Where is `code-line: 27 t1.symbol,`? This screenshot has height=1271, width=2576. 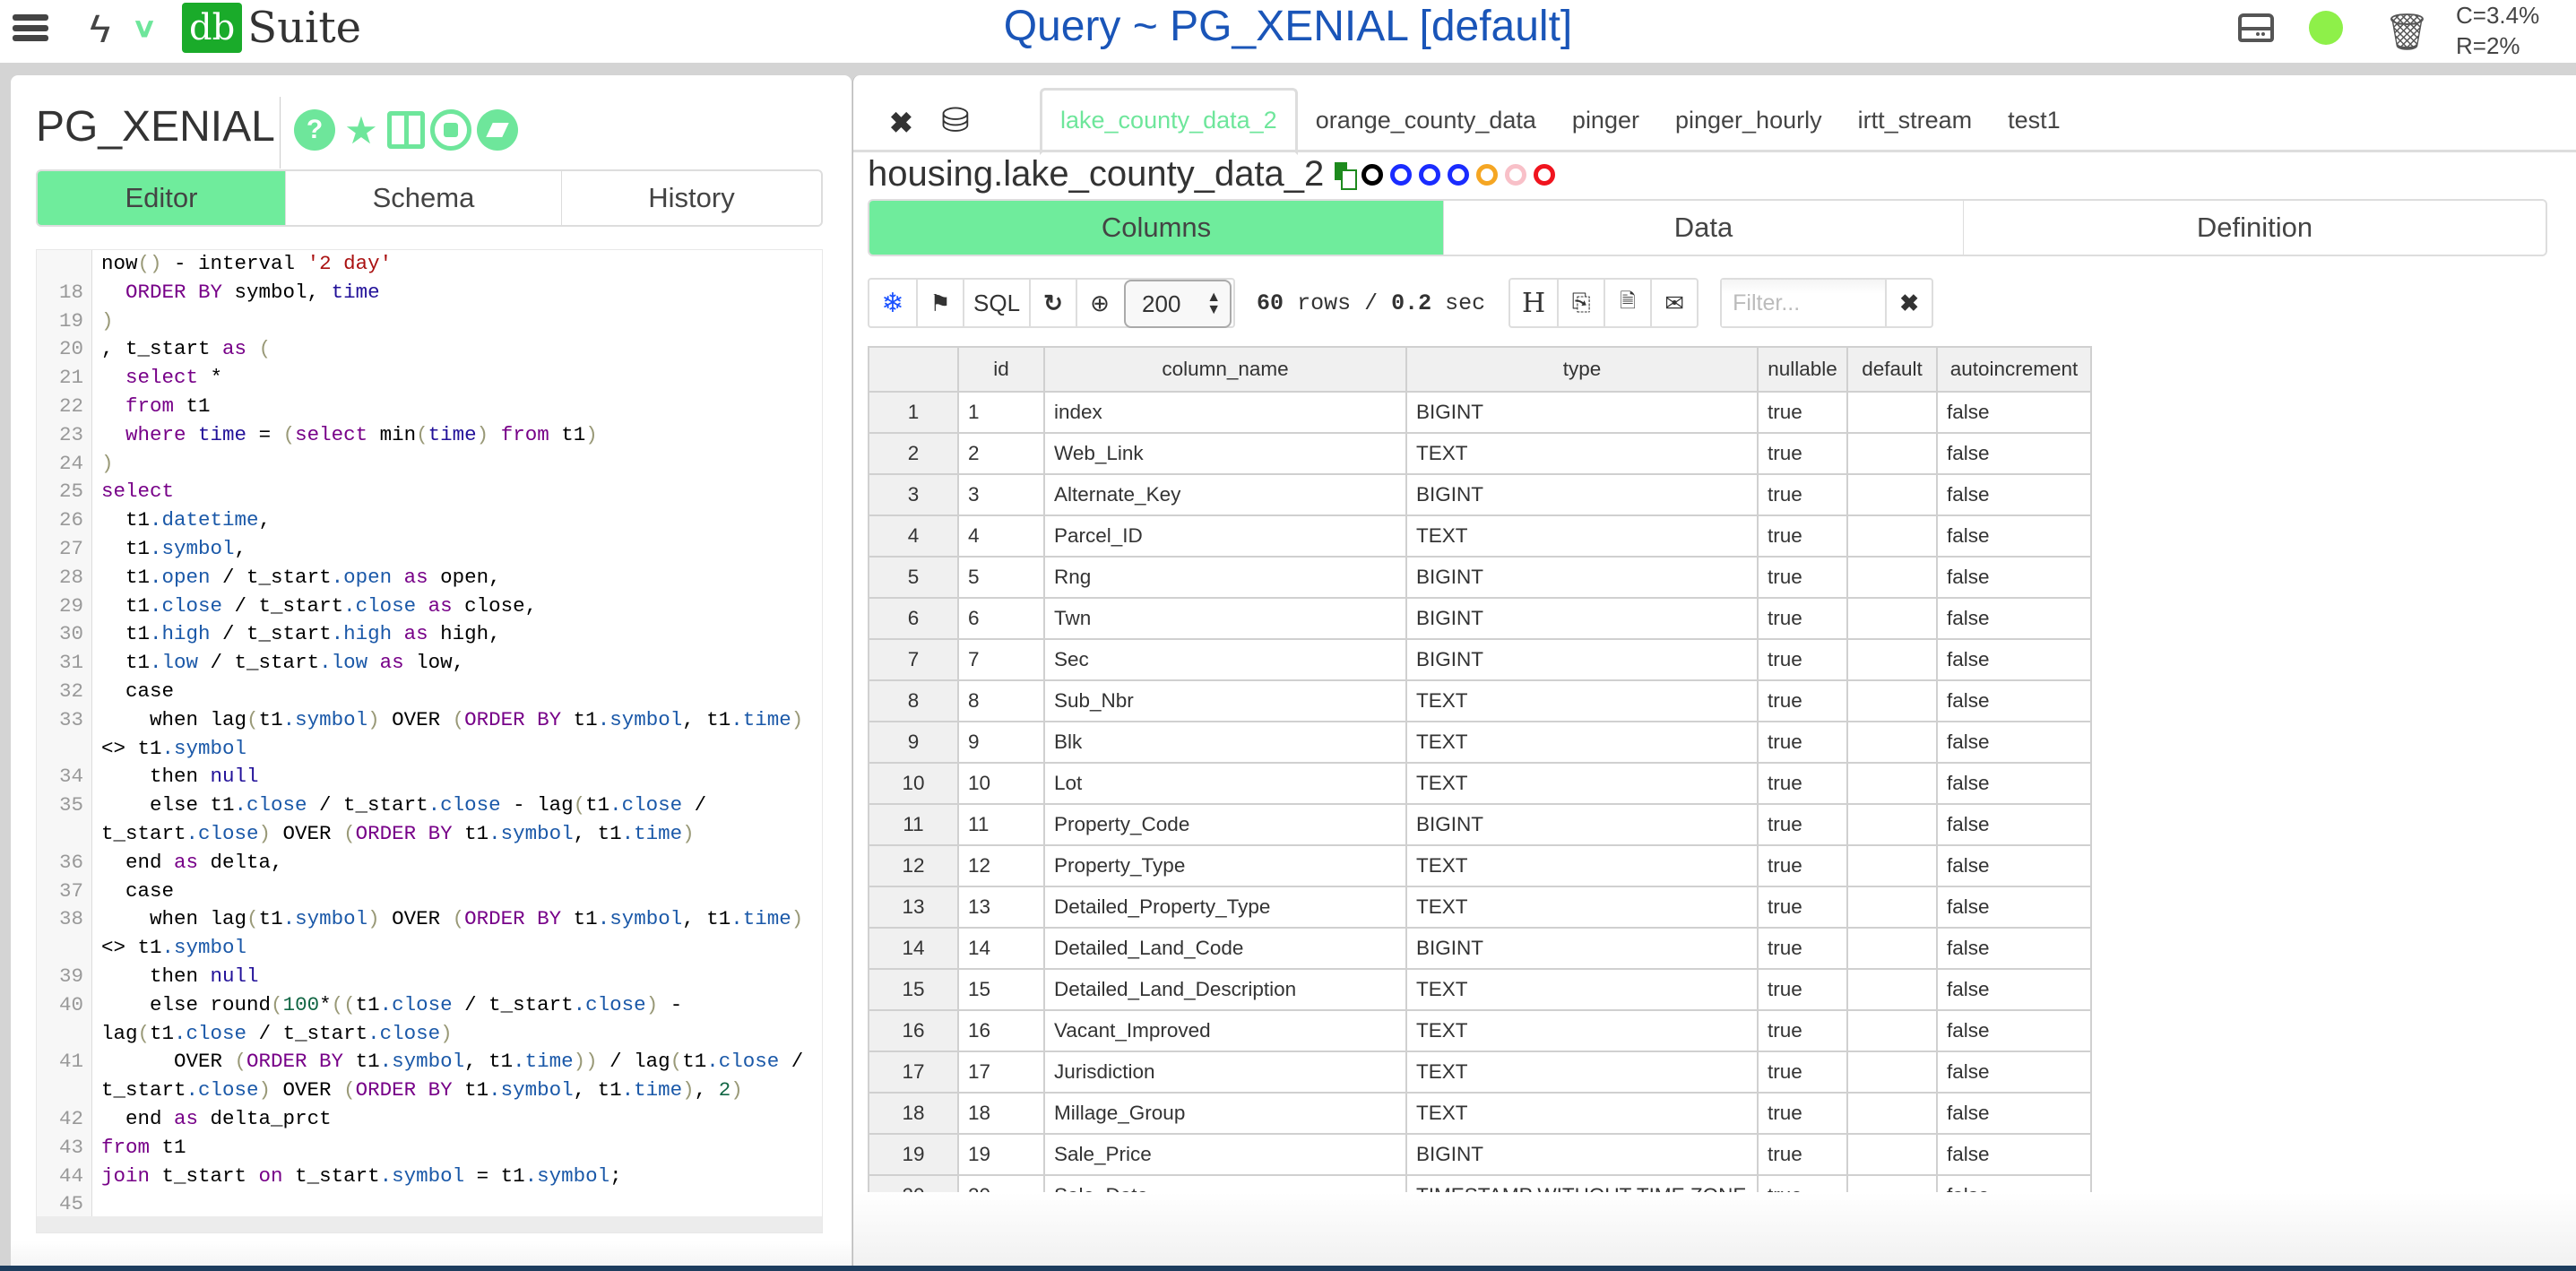 code-line: 27 t1.symbol, is located at coordinates (429, 550).